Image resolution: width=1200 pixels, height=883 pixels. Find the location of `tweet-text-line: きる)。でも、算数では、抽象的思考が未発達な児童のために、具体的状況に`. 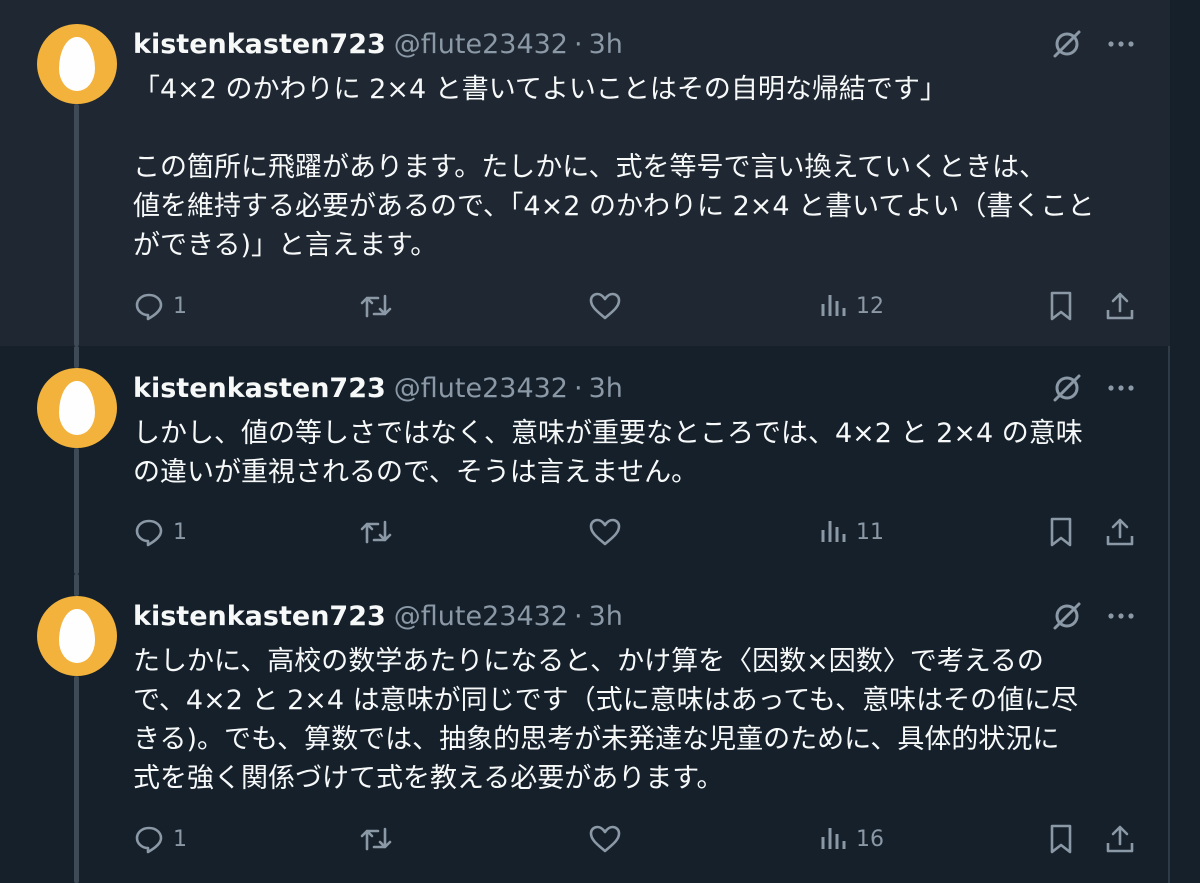

tweet-text-line: きる)。でも、算数では、抽象的思考が未発達な児童のために、具体的状況に is located at coordinates (596, 739).